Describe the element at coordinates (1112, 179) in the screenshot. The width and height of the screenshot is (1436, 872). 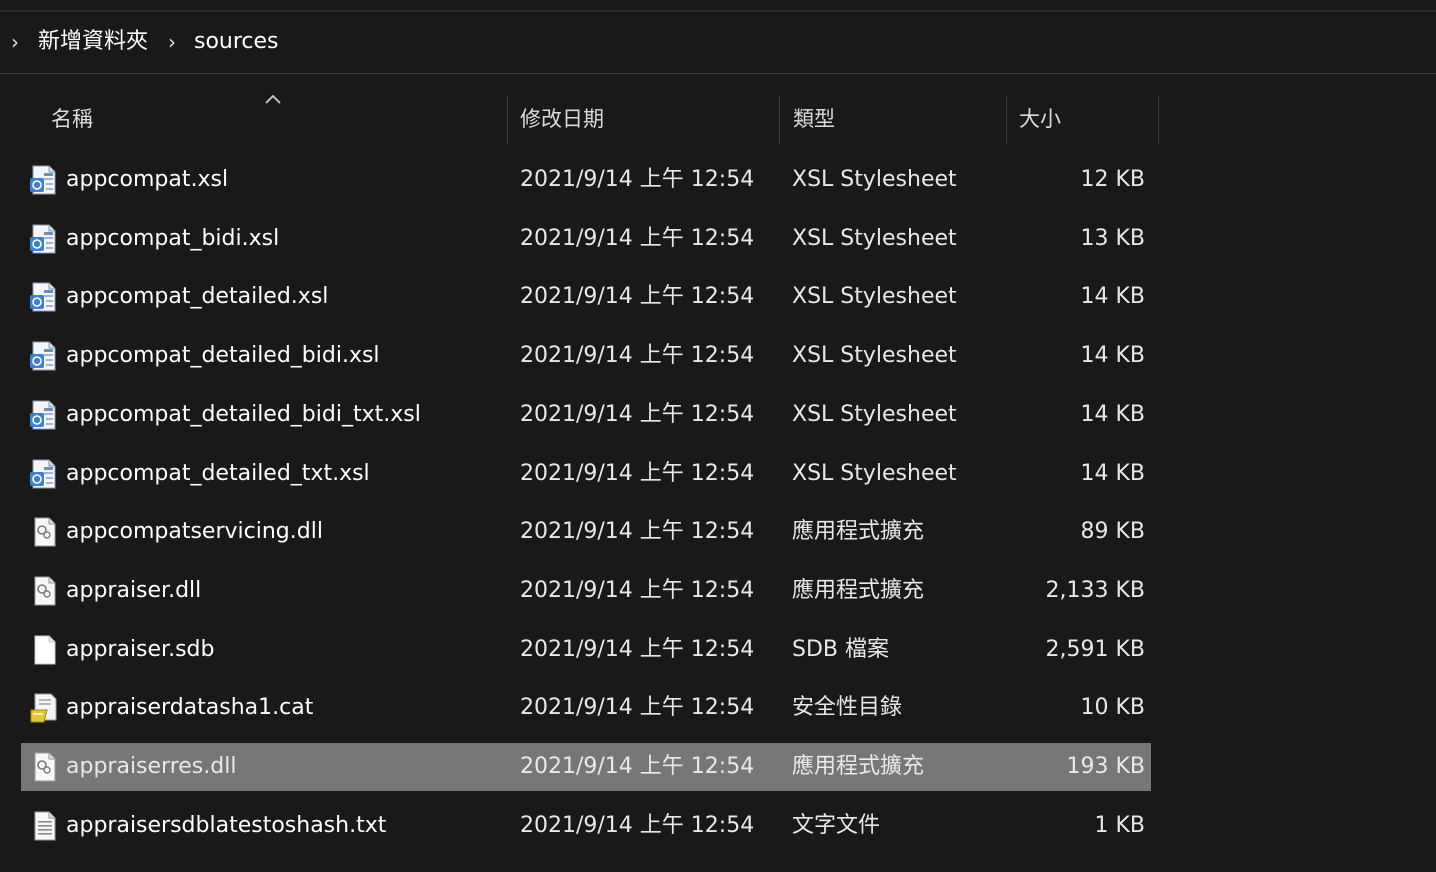
I see `file-size: 12 KB` at that location.